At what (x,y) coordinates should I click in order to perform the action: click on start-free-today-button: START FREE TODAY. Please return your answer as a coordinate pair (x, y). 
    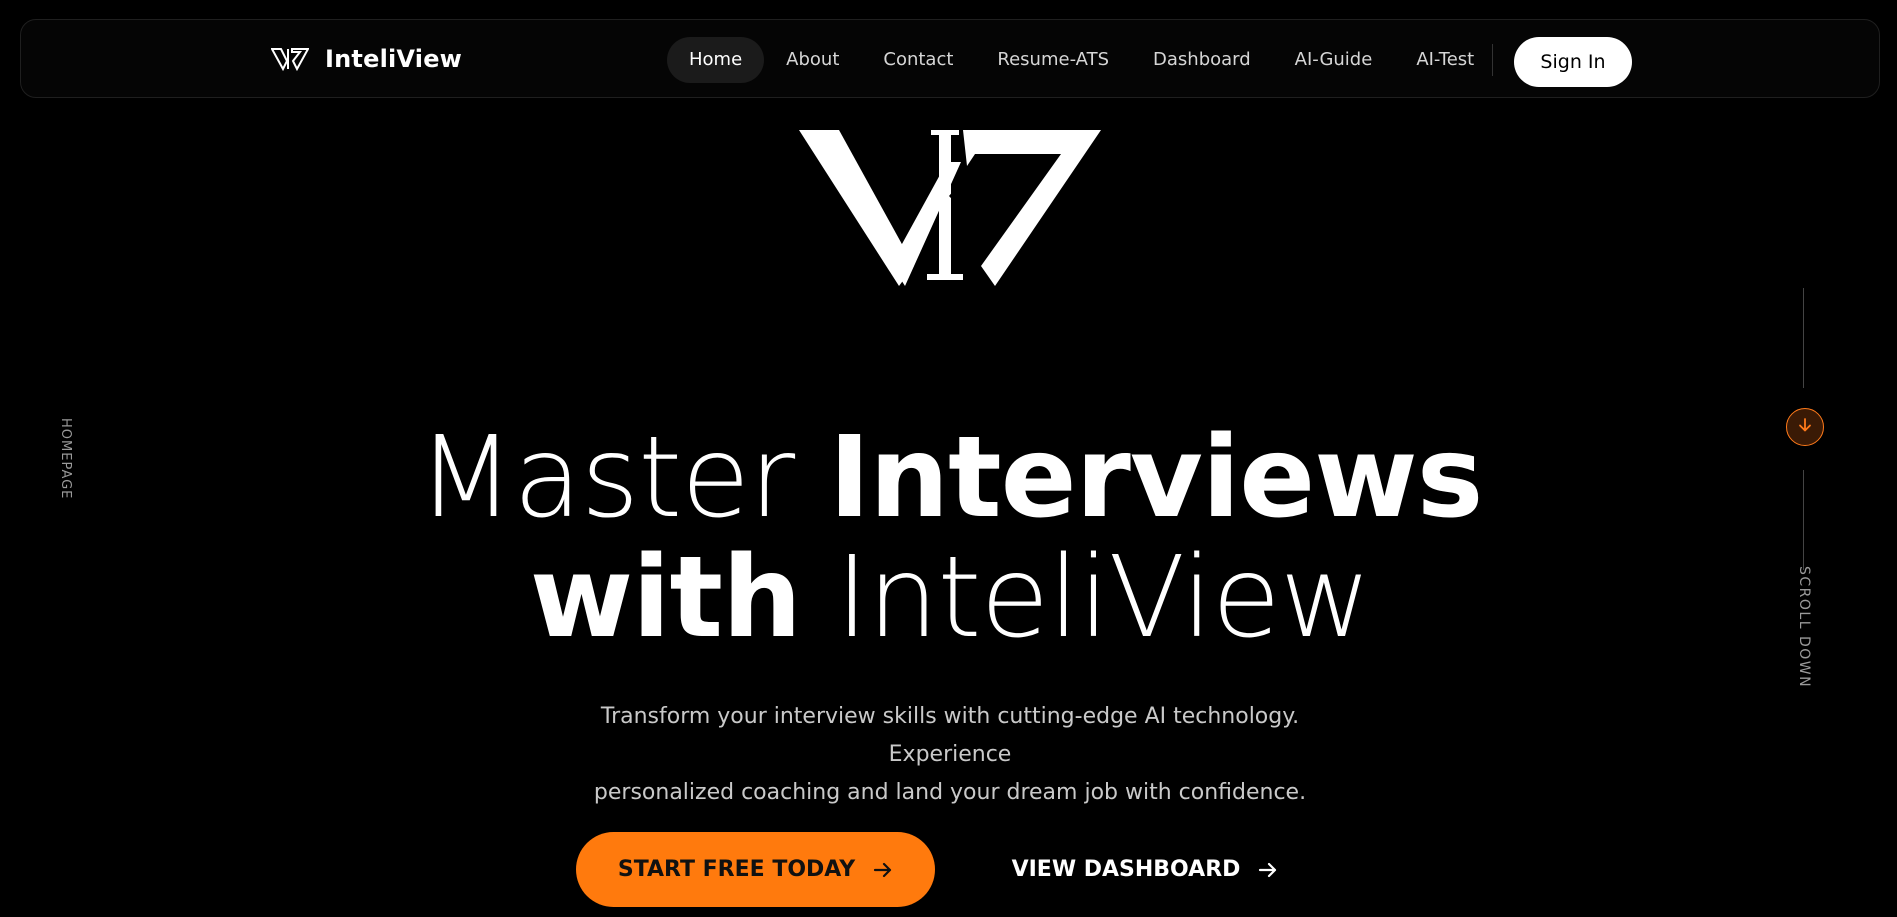
    Looking at the image, I should click on (755, 869).